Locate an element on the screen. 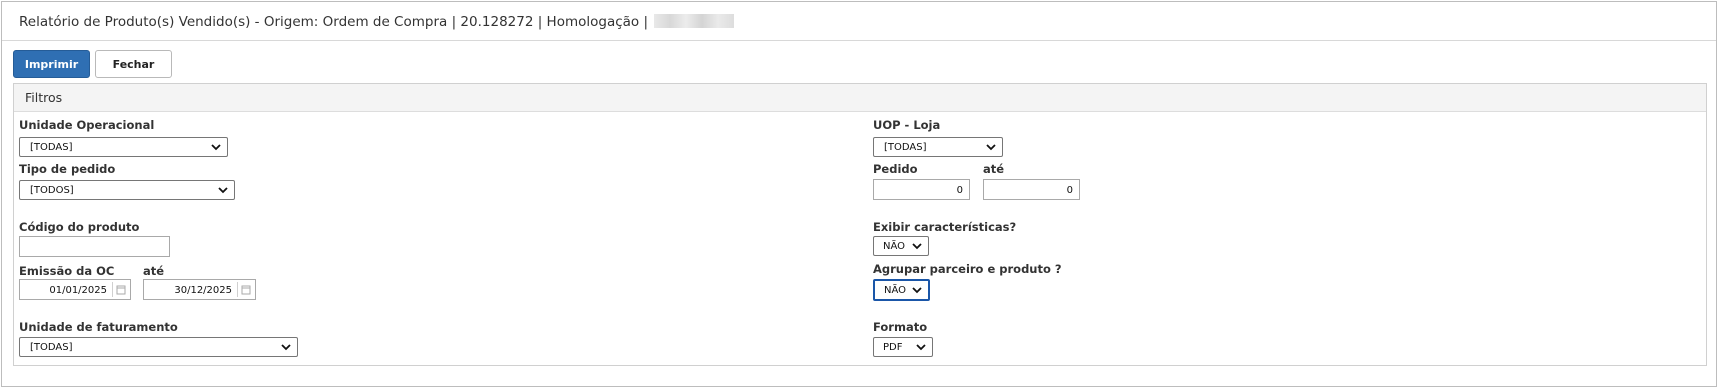 Image resolution: width=1718 pixels, height=388 pixels. exibir-caracteristicas-label: Exibir características? is located at coordinates (945, 227).